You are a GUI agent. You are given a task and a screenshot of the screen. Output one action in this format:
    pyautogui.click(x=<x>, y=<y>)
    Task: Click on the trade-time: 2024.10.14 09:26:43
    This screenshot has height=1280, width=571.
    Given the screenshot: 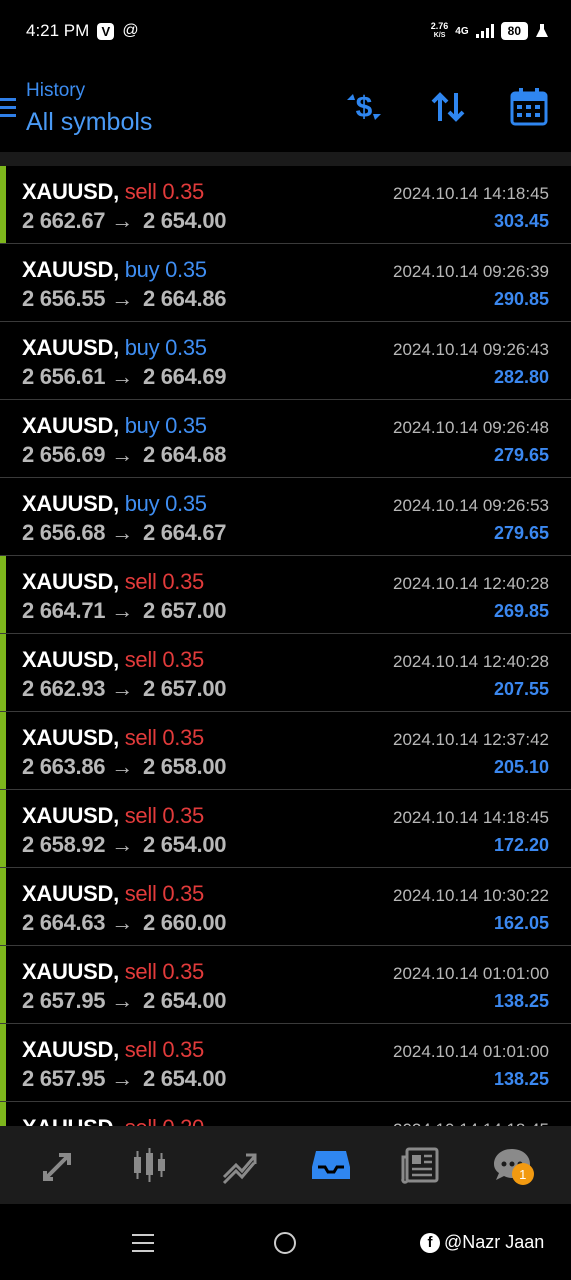 What is the action you would take?
    pyautogui.click(x=471, y=349)
    